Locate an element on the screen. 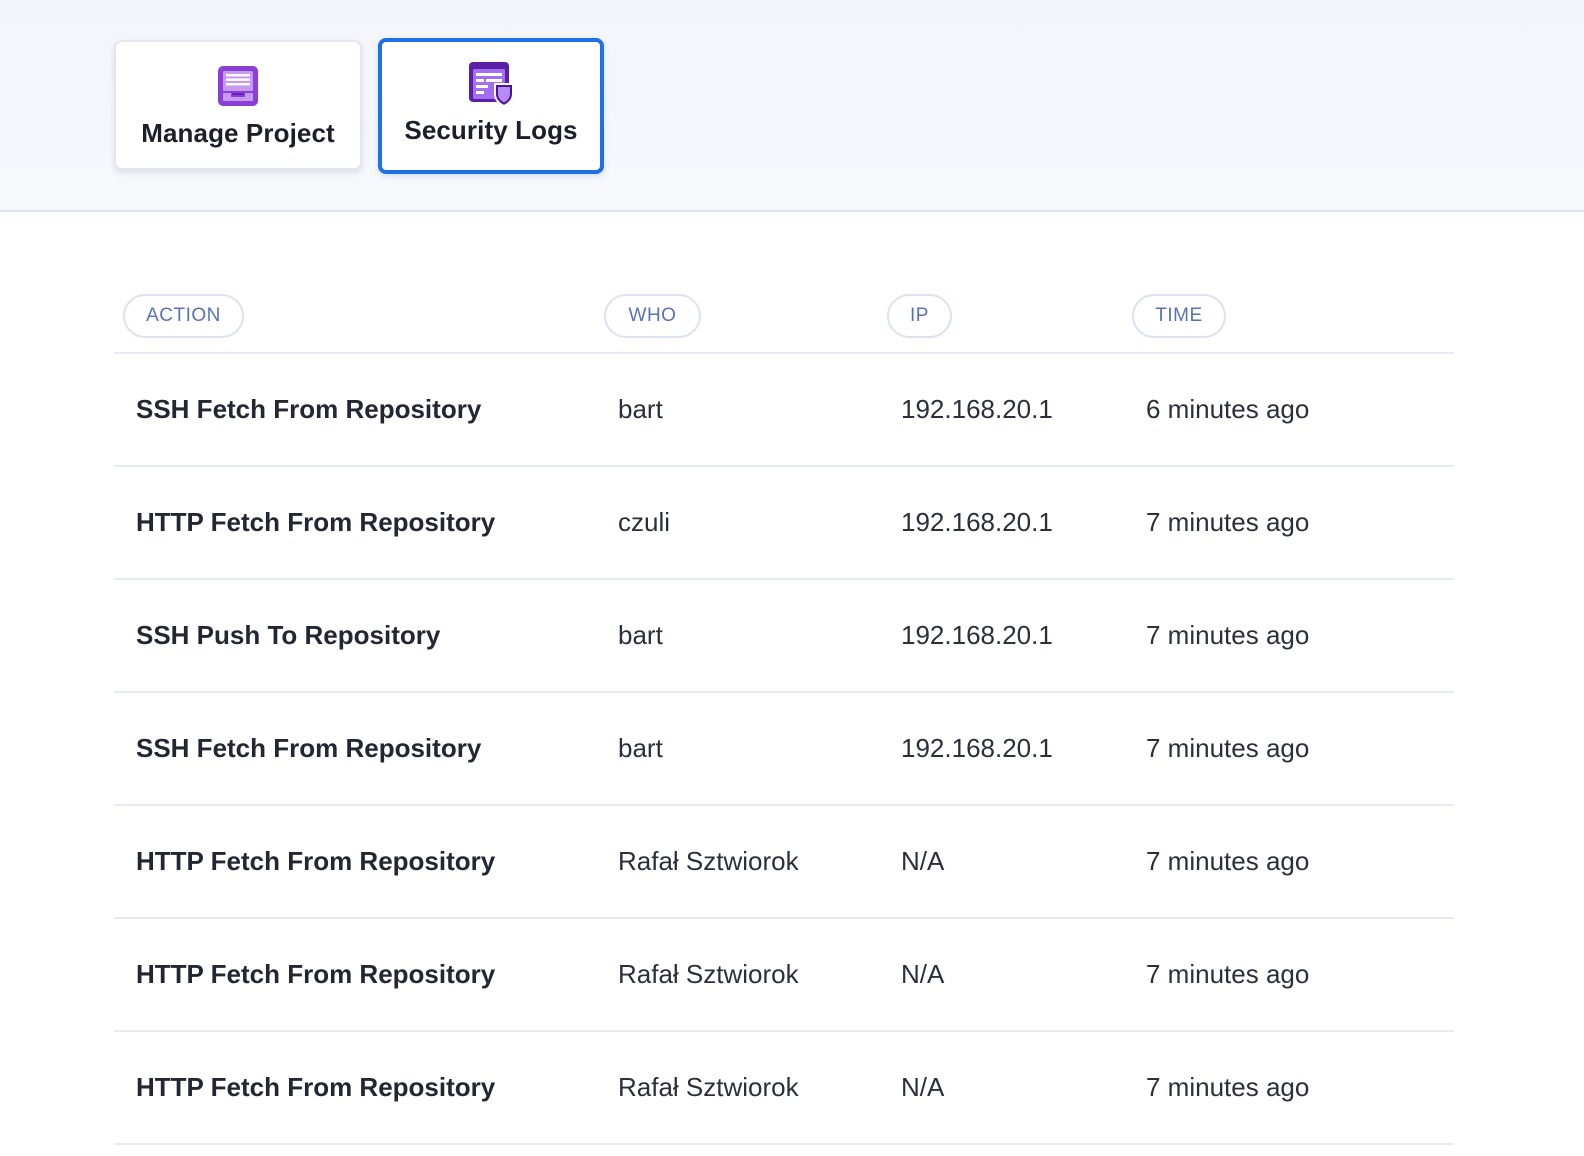 The height and width of the screenshot is (1156, 1584). tab-label: Security Logs is located at coordinates (491, 130).